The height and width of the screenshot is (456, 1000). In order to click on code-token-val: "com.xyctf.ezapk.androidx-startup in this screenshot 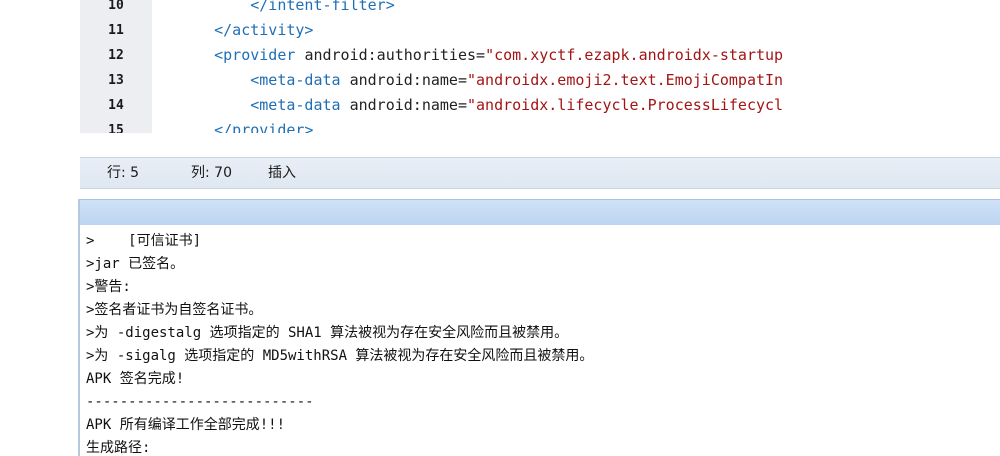, I will do `click(634, 55)`.